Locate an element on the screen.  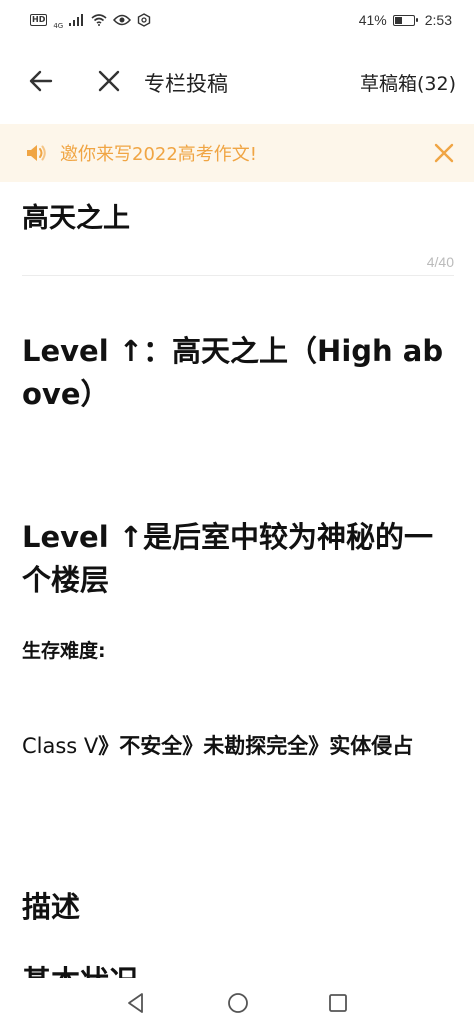
editor-block-heading-intro: Level ↑是后室中较为神秘的一个楼层 is located at coordinates (241, 559).